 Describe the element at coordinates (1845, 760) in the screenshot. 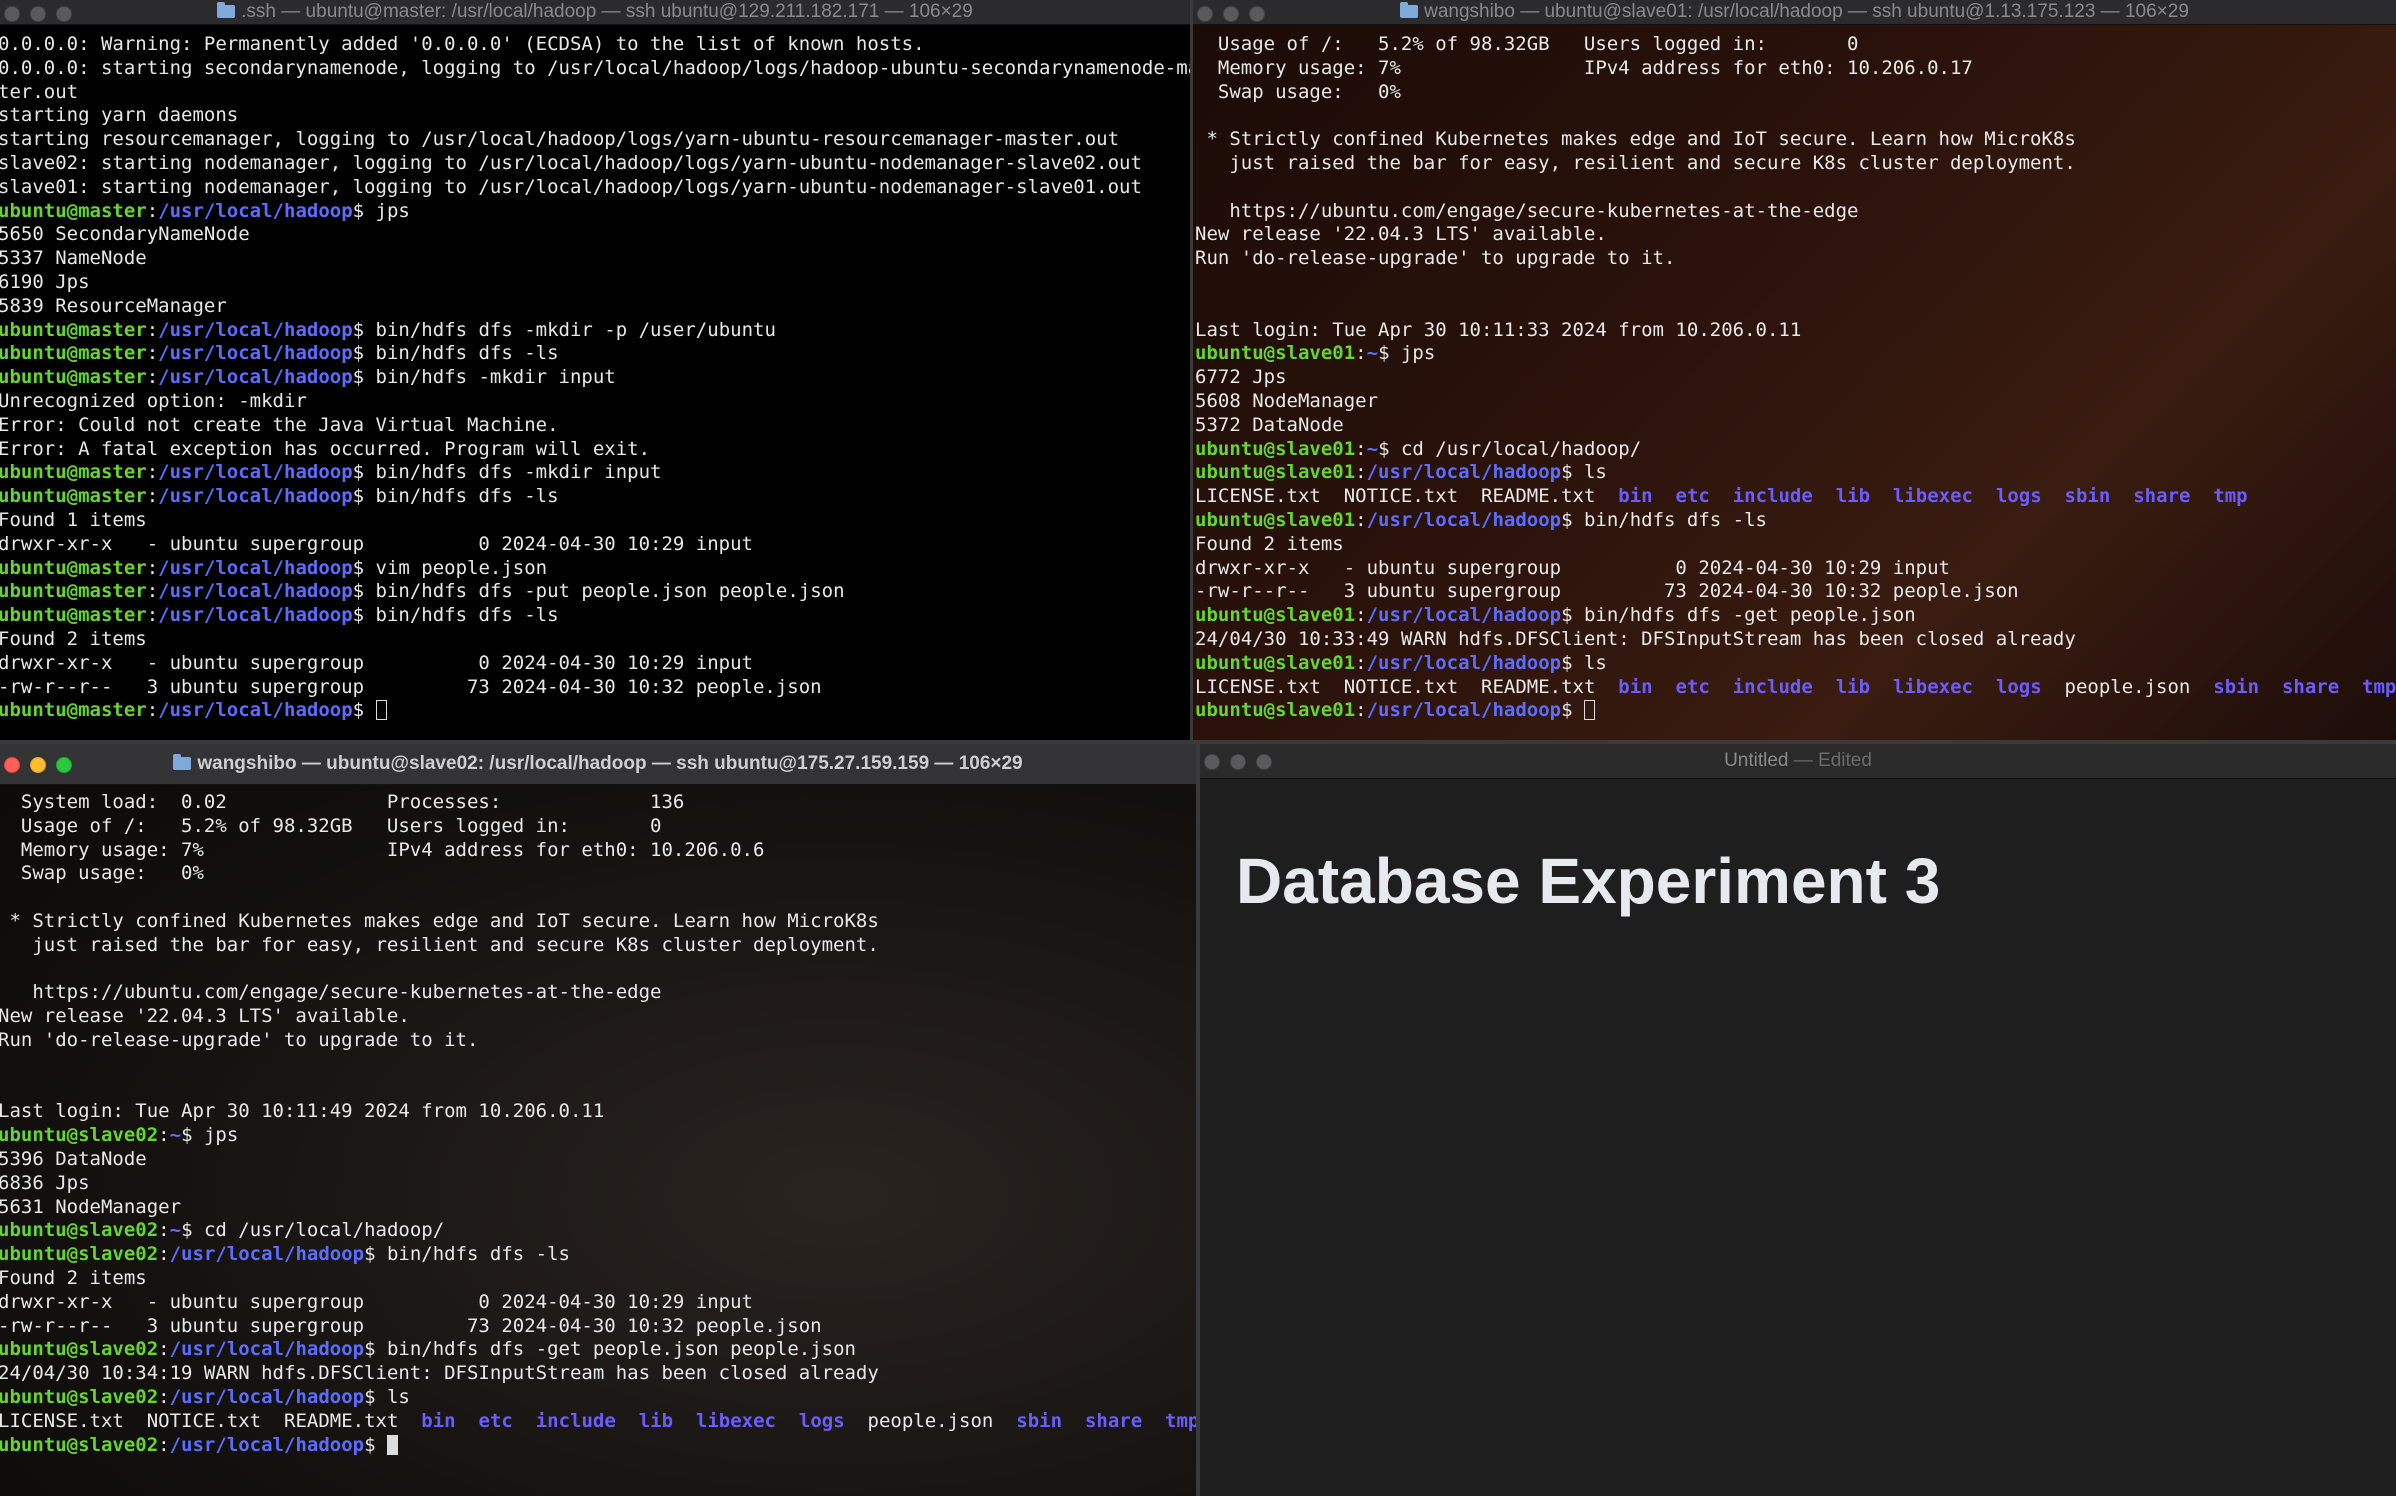

I see `edited-status: Edited` at that location.